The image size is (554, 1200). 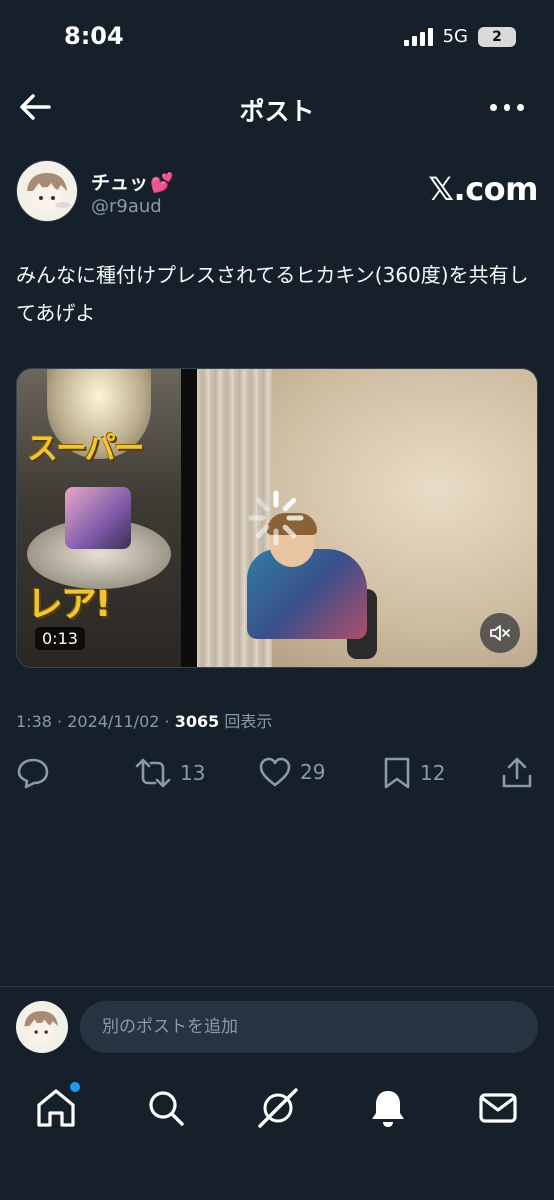 What do you see at coordinates (34, 721) in the screenshot?
I see `post-time: 1:38` at bounding box center [34, 721].